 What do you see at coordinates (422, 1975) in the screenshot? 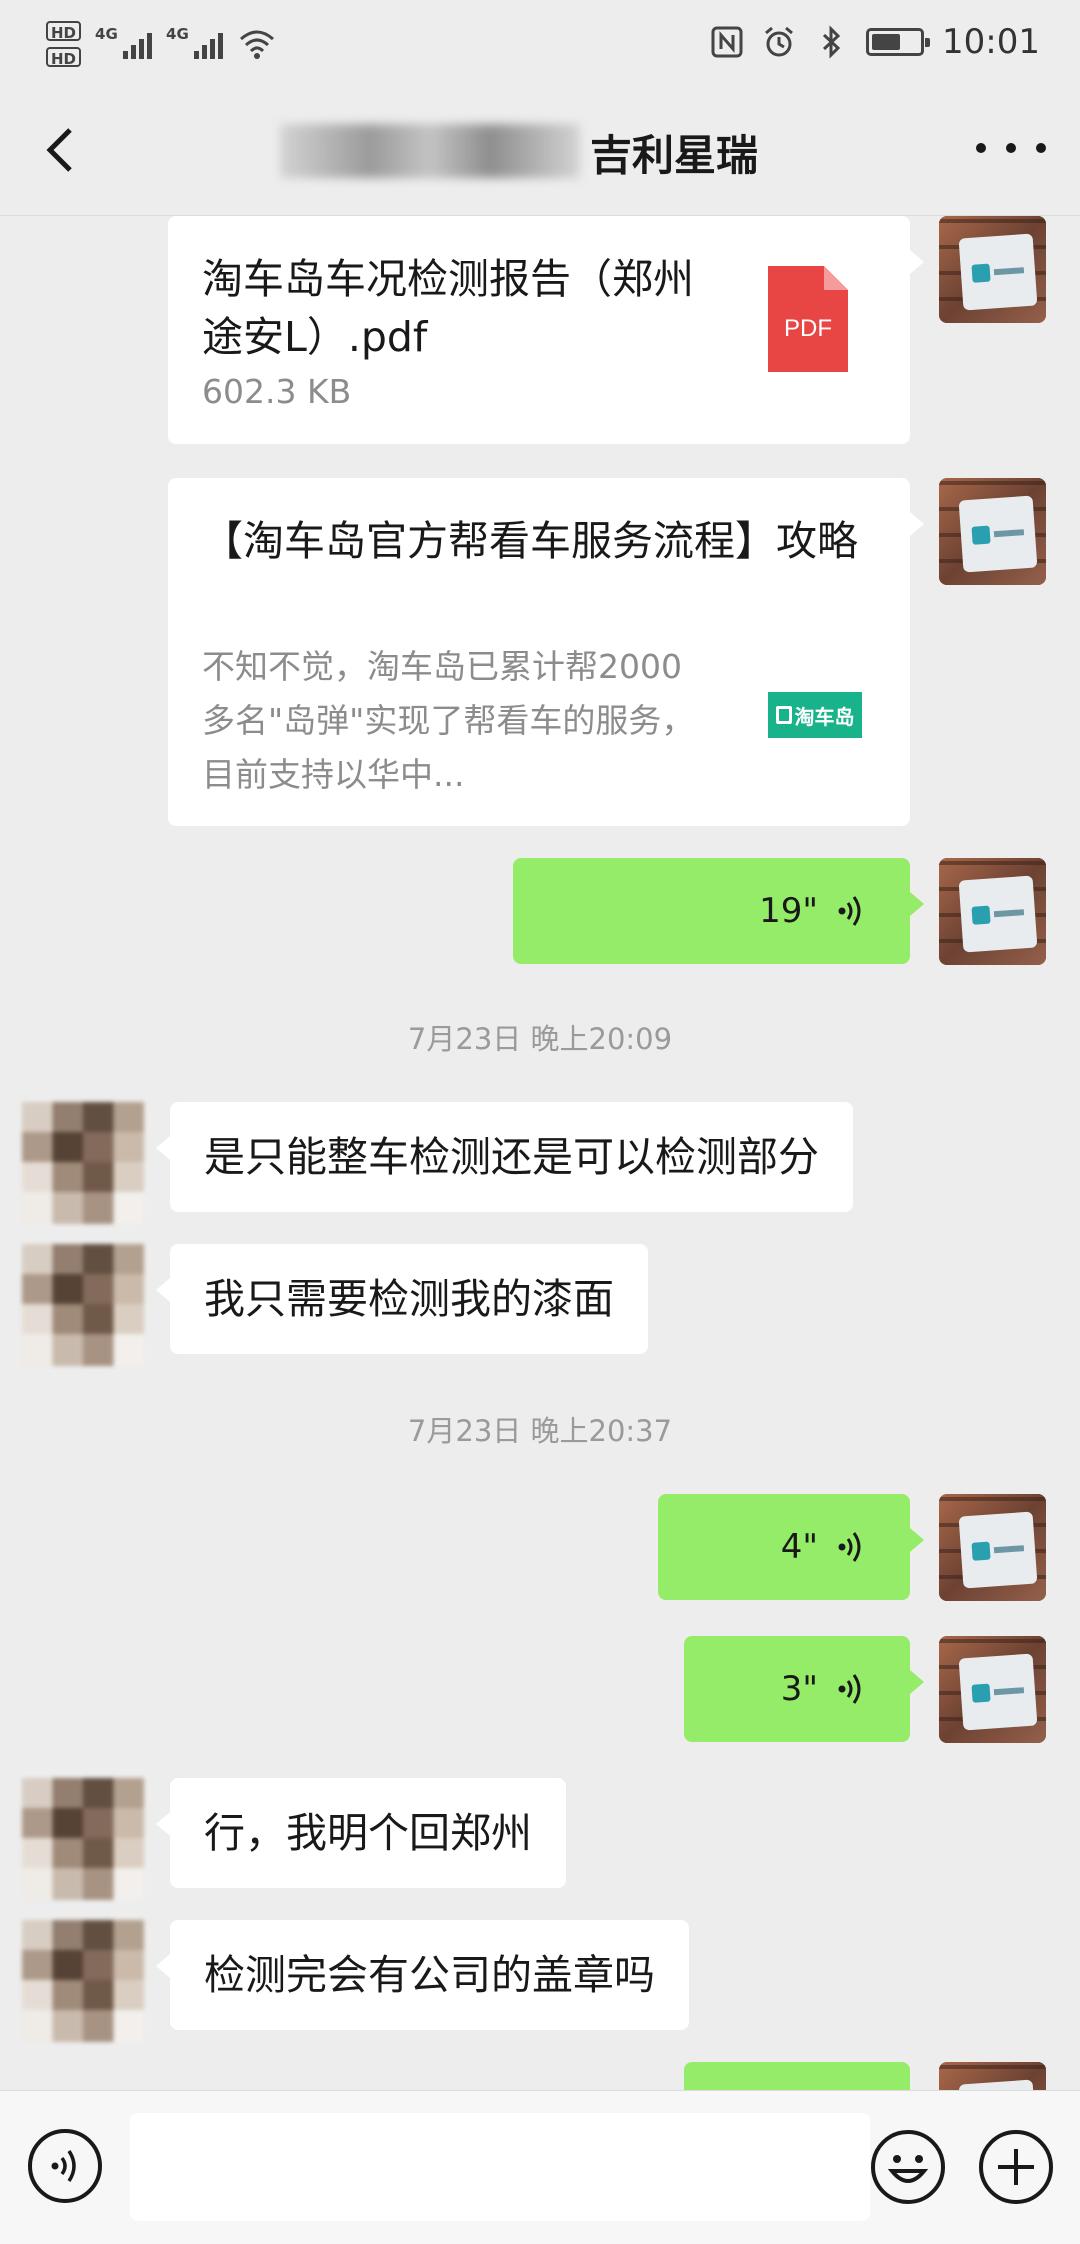
I see `text-message: 检测完会有公司的盖章吗` at bounding box center [422, 1975].